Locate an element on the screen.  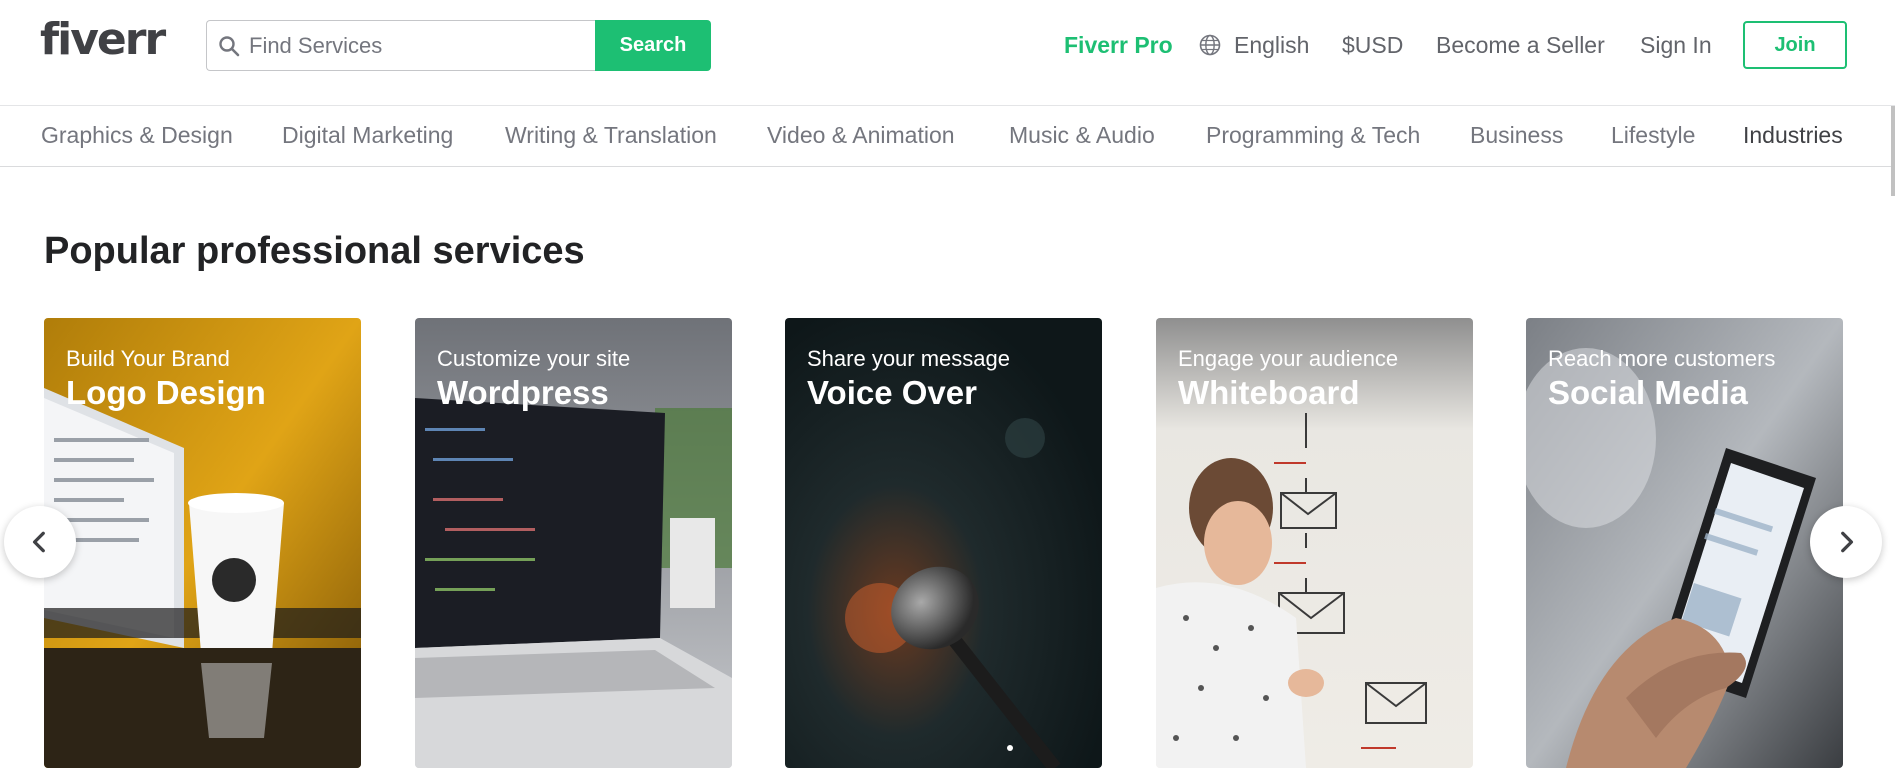
category-lifestyle: Lifestyle is located at coordinates (1653, 135).